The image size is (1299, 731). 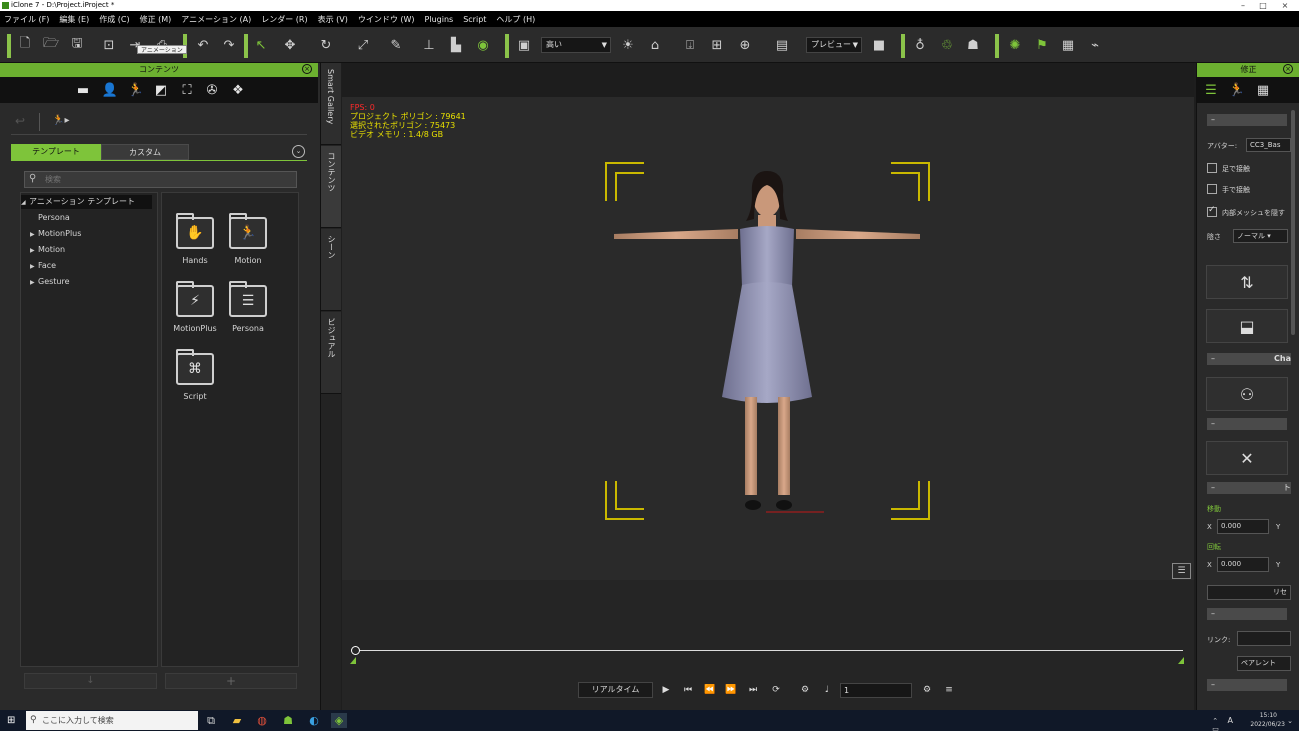 I want to click on motion-tab-icon: 🏃, so click(x=1237, y=90).